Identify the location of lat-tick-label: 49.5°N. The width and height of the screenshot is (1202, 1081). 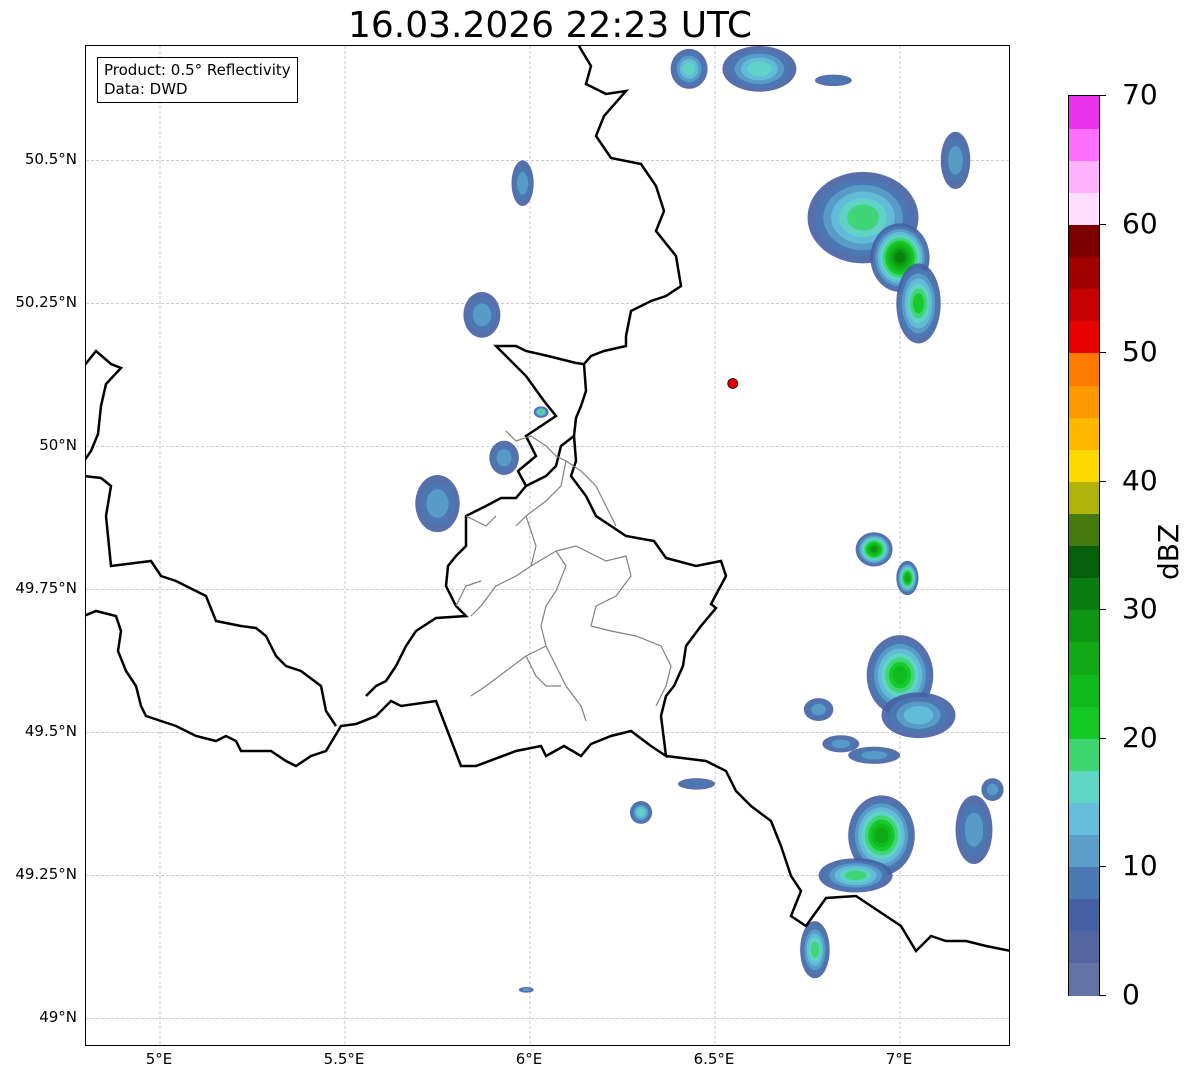
(50, 731).